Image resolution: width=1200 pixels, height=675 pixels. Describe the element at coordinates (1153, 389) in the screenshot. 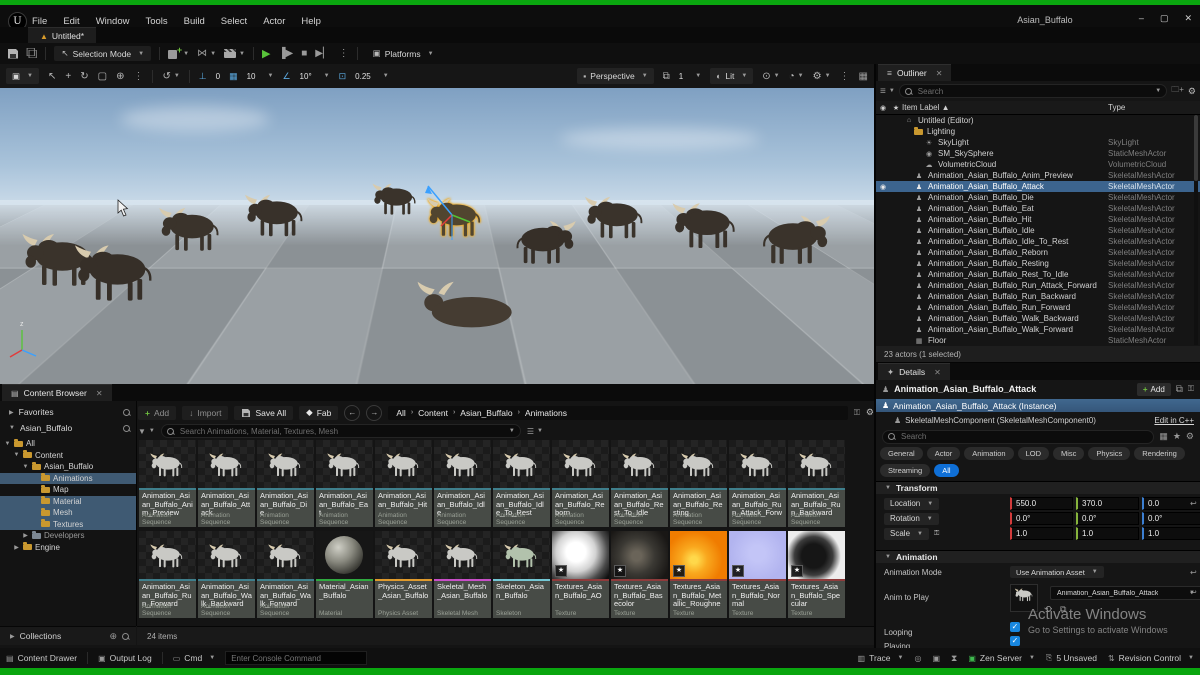

I see `add-component-button: + Add` at that location.